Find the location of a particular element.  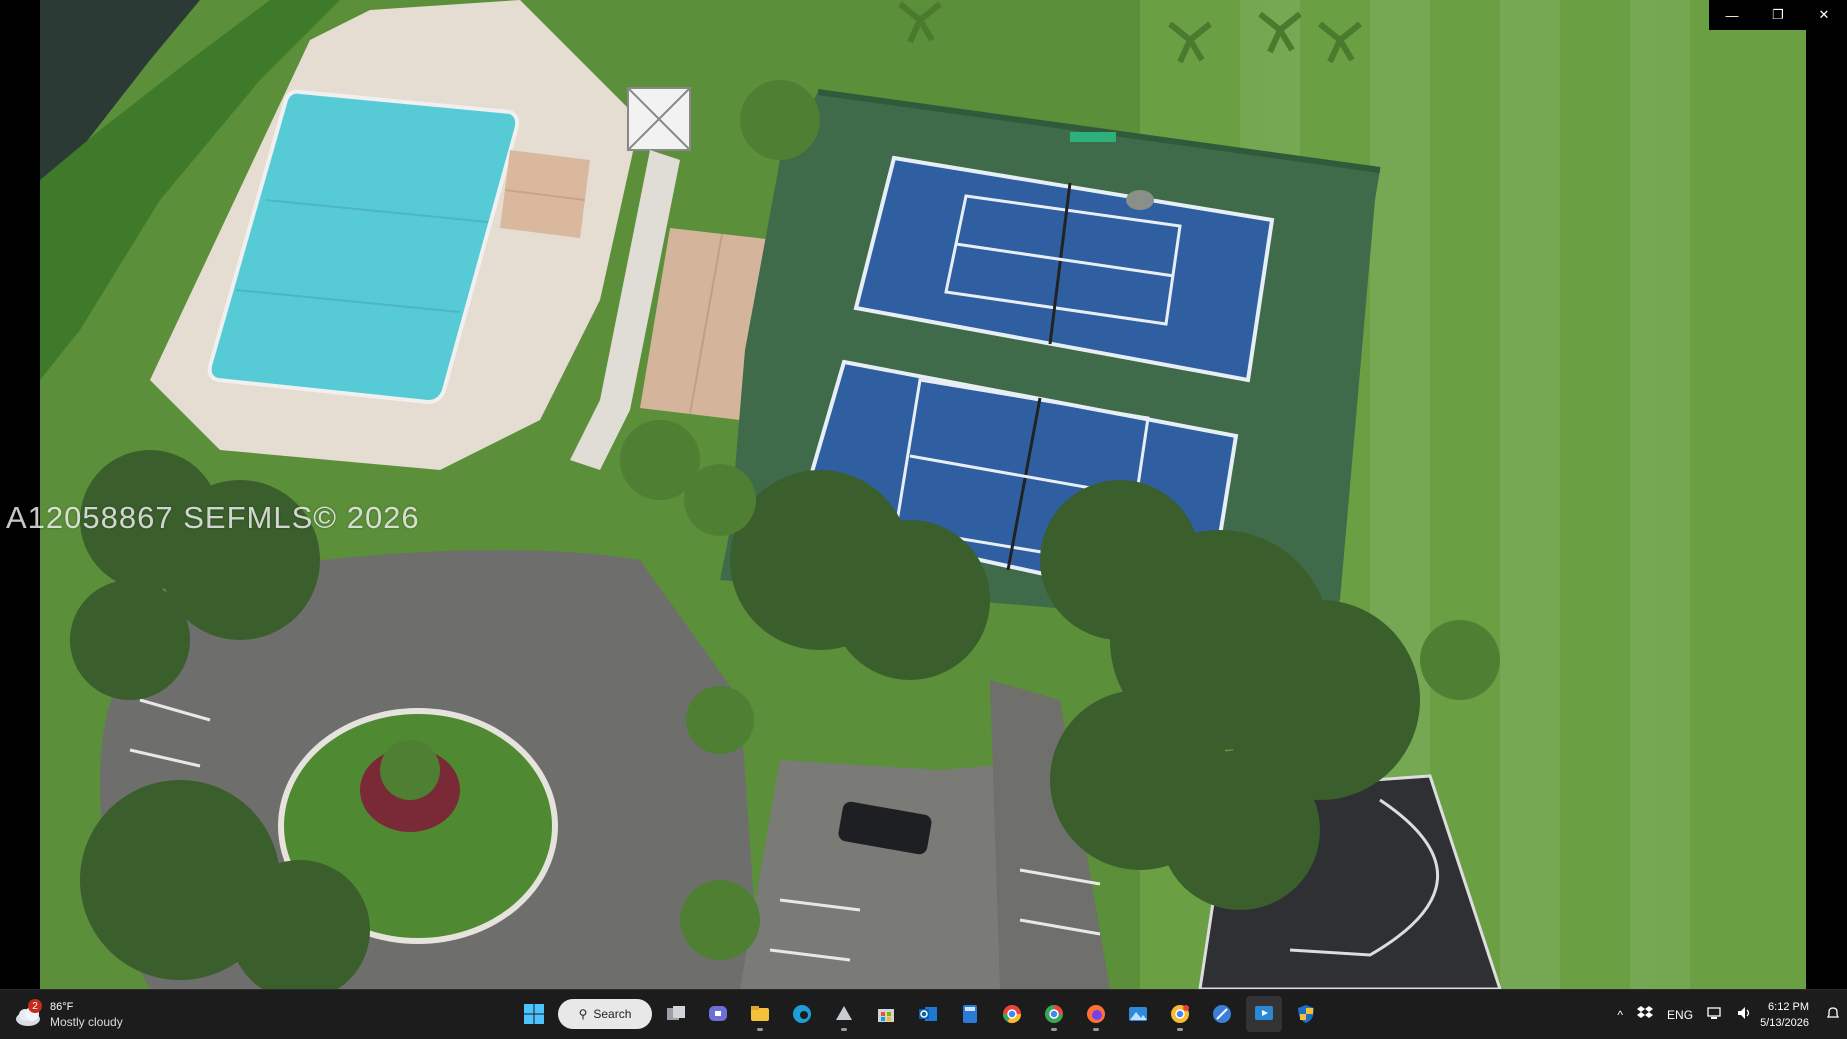

weather-widget: 2 86°F Mostly cloudy is located at coordinates (68, 1014).